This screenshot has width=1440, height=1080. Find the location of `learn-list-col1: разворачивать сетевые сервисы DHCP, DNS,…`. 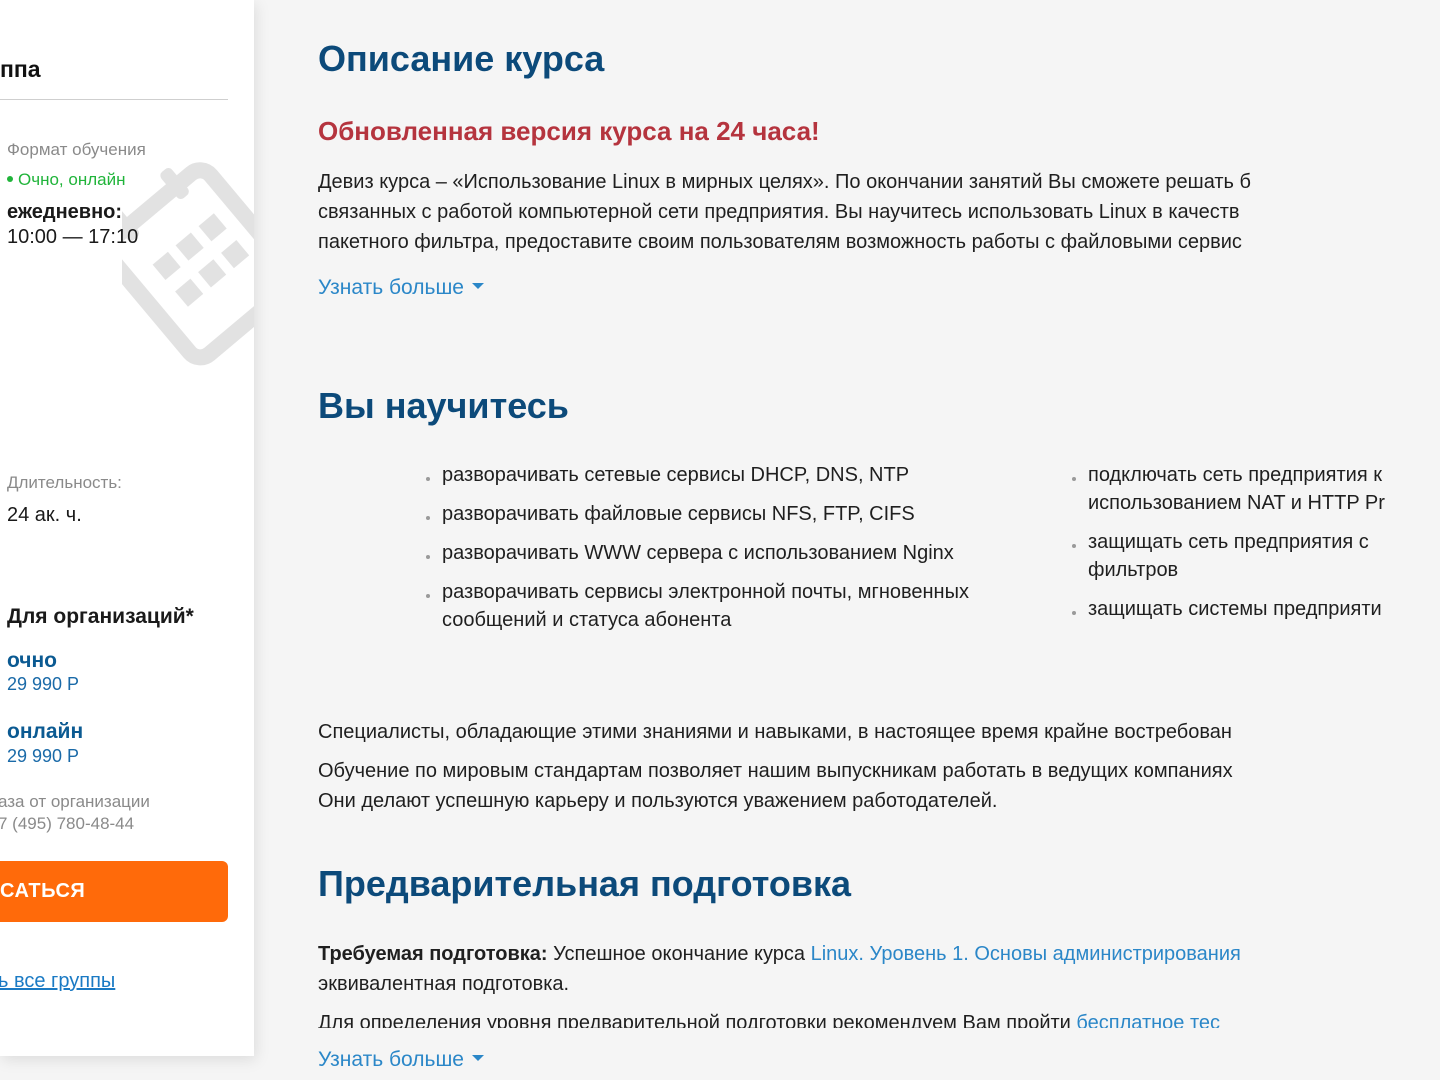

learn-list-col1: разворачивать сетевые сервисы DHCP, DNS,… is located at coordinates (716, 553).